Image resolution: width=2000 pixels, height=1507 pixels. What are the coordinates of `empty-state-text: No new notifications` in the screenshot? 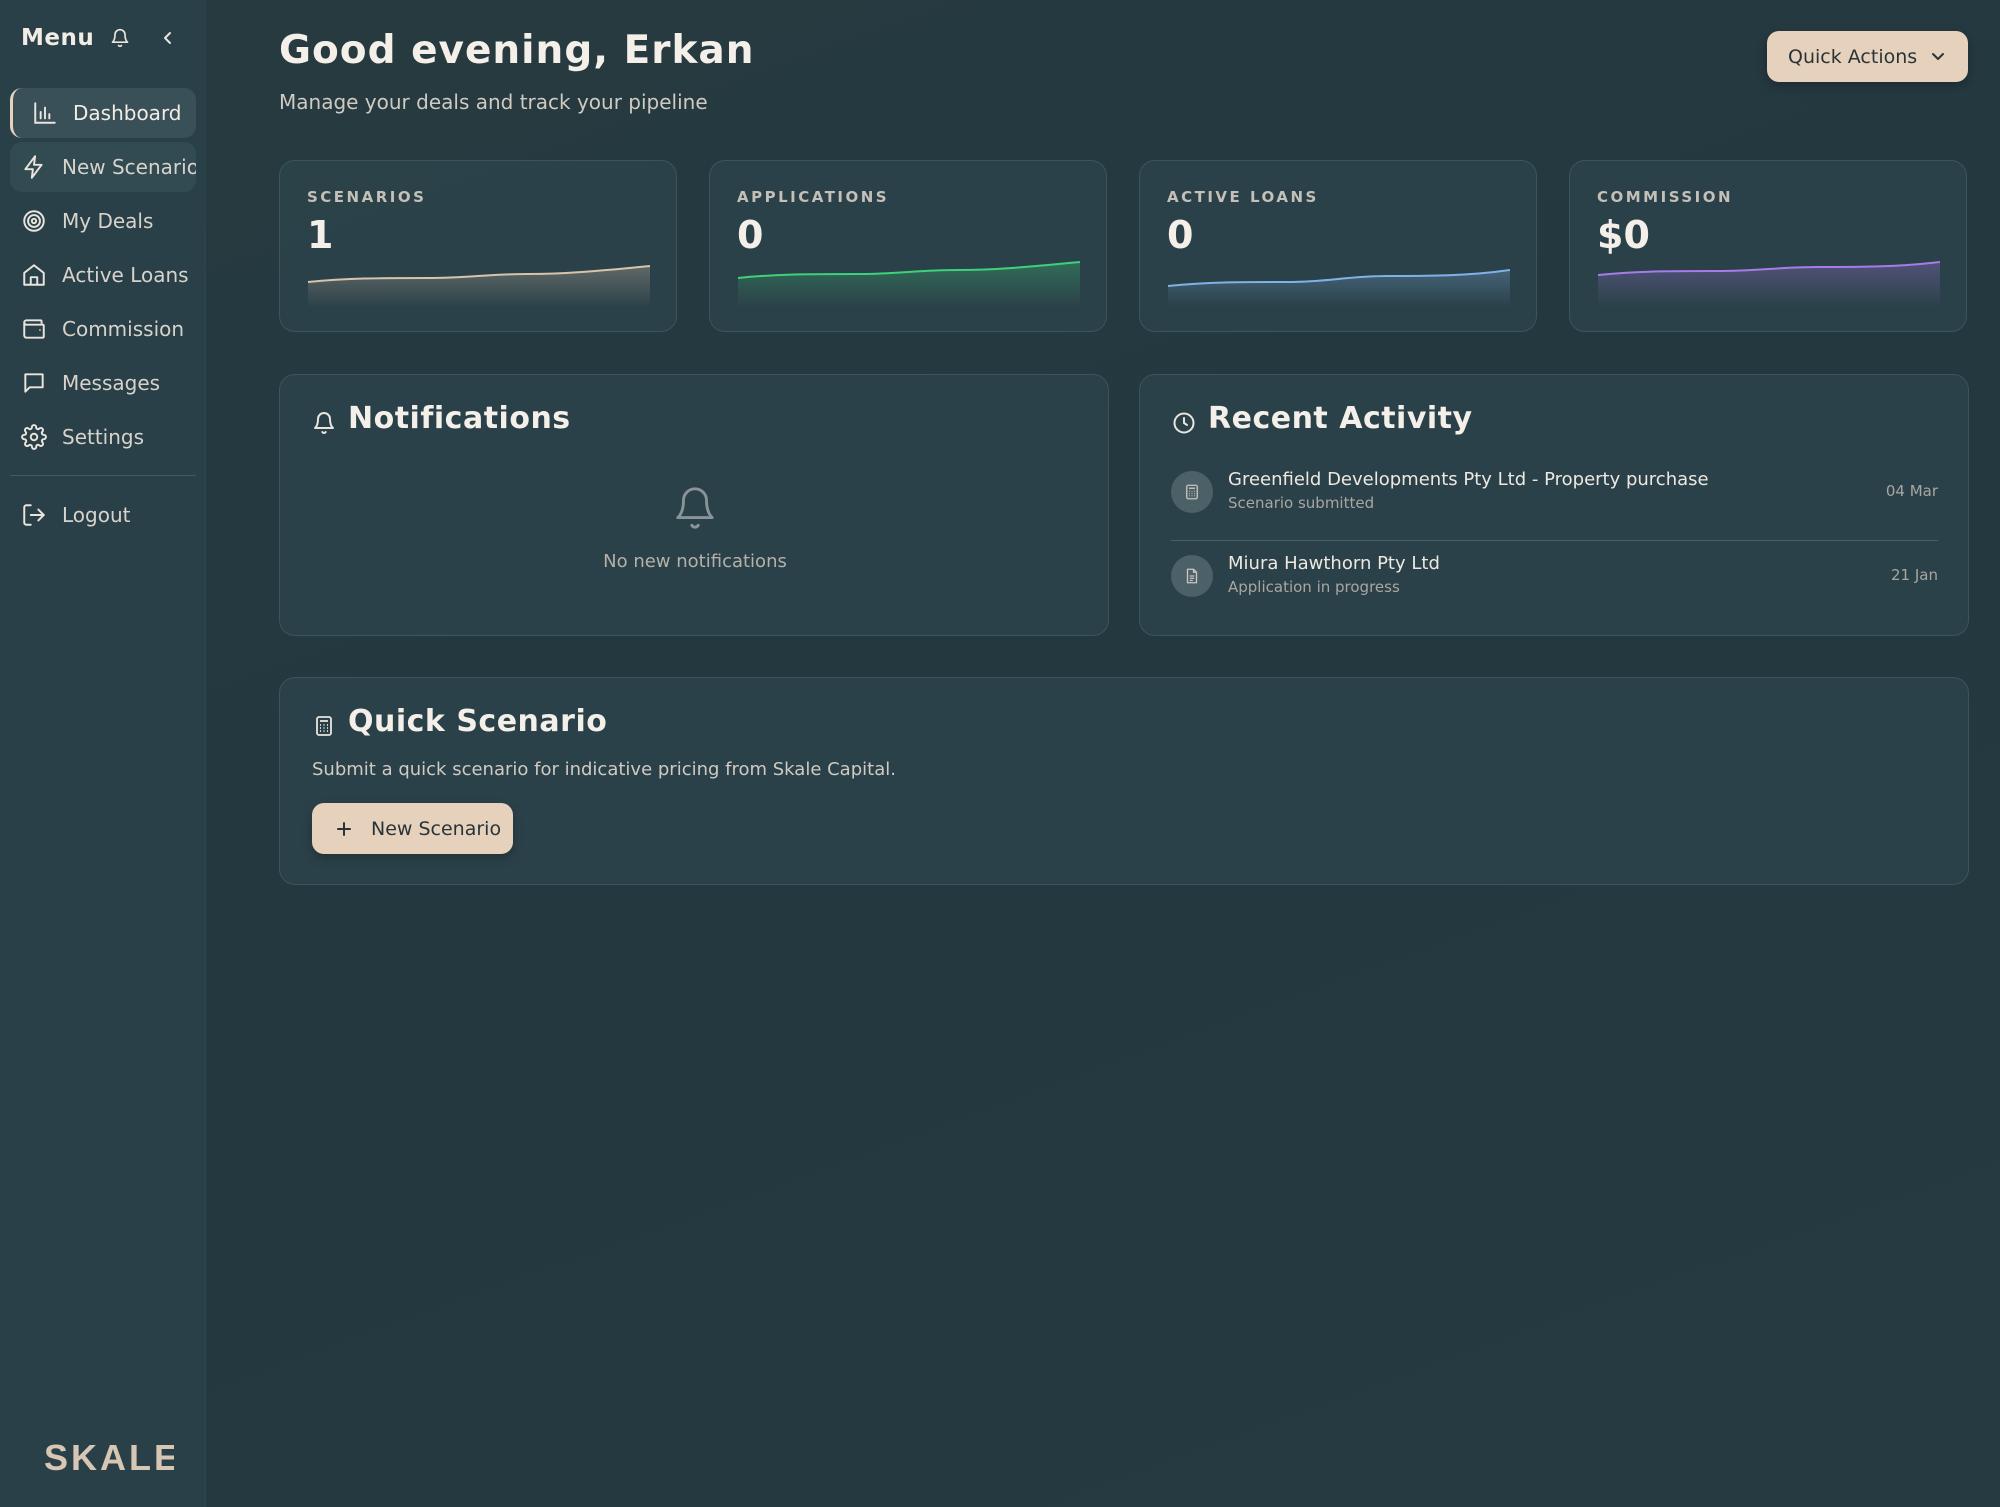 It's located at (695, 561).